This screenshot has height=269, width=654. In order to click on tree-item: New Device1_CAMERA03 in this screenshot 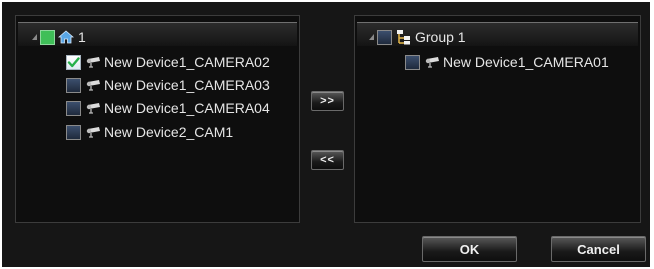, I will do `click(168, 85)`.